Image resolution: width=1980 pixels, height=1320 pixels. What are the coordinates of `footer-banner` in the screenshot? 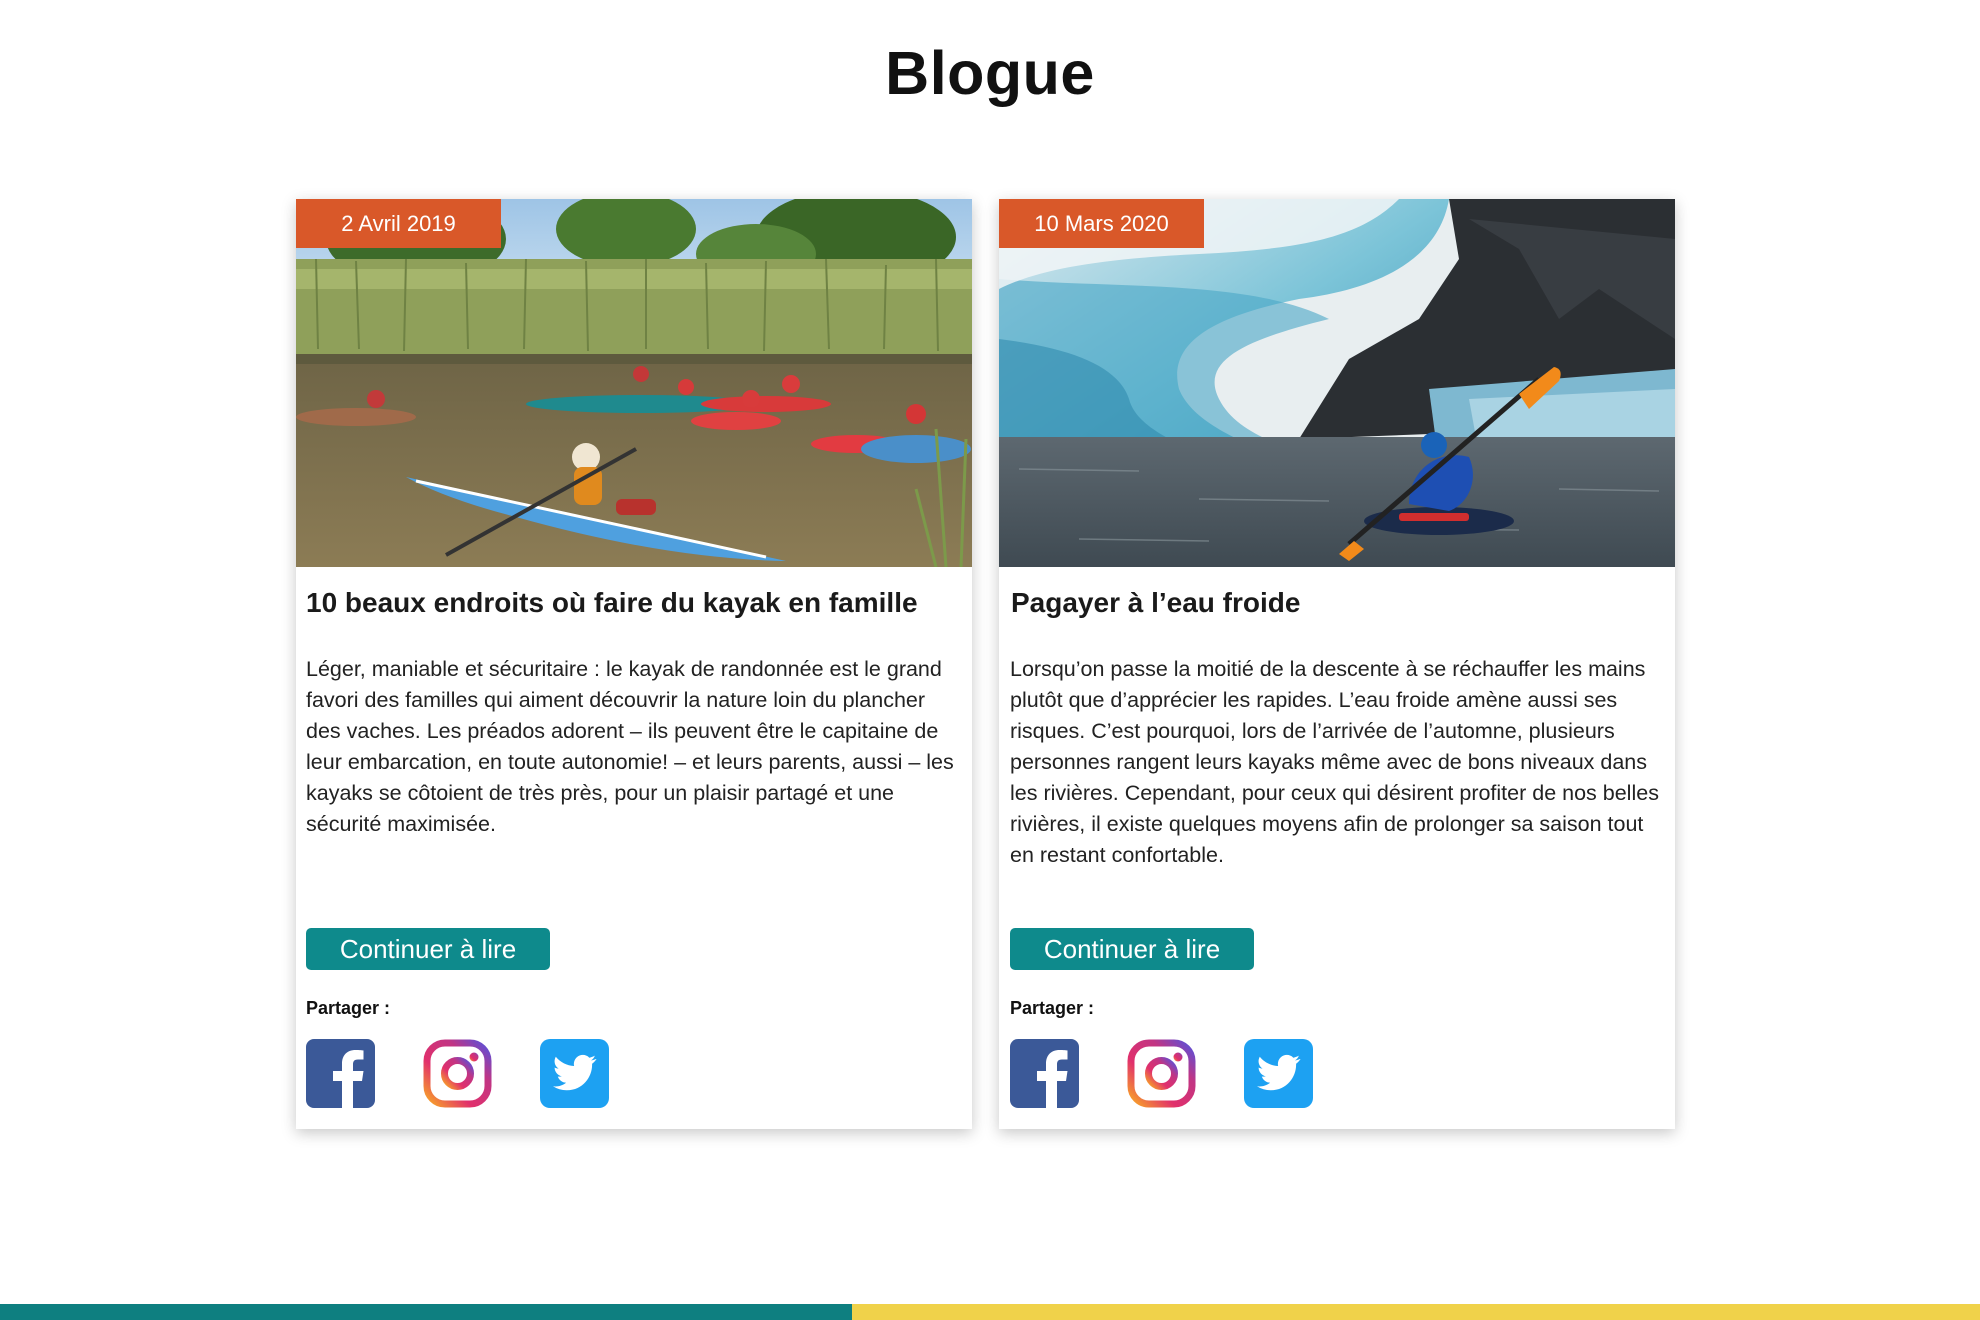 It's located at (990, 1312).